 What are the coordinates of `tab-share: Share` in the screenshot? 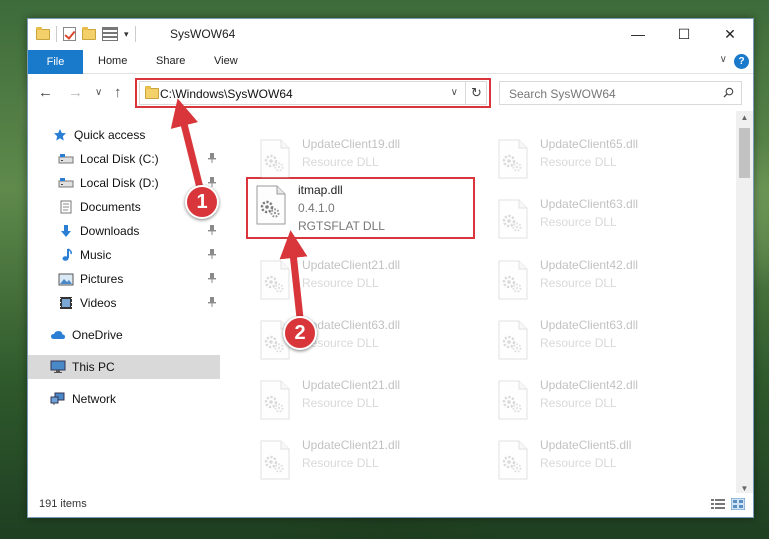 It's located at (170, 61).